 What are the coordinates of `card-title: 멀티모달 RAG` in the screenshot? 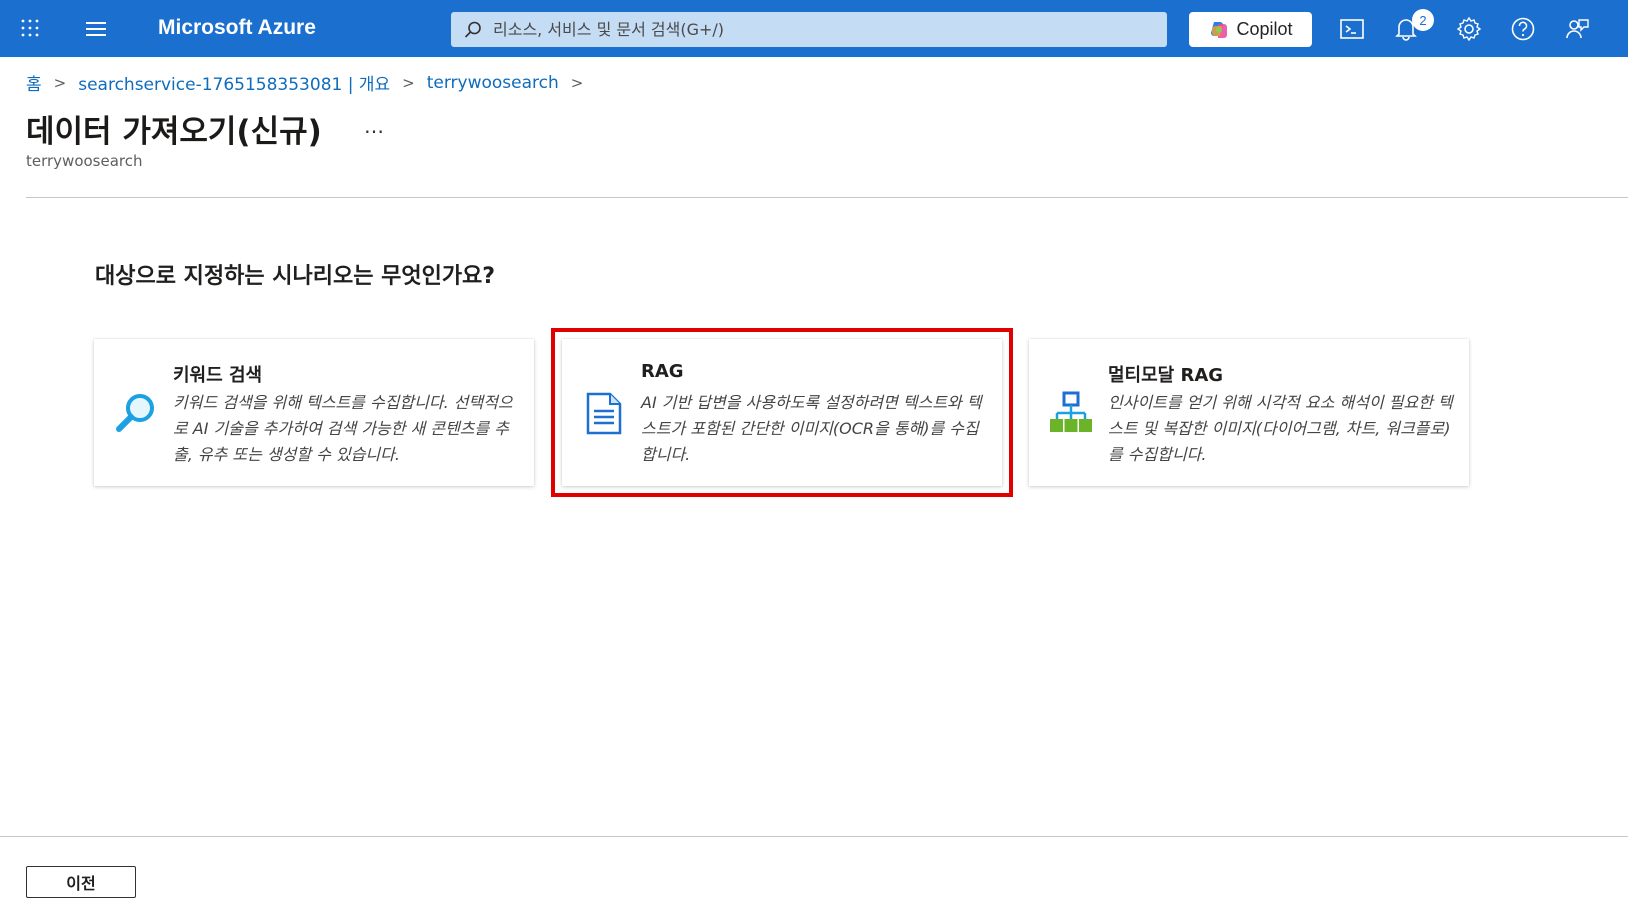 It's located at (1166, 375).